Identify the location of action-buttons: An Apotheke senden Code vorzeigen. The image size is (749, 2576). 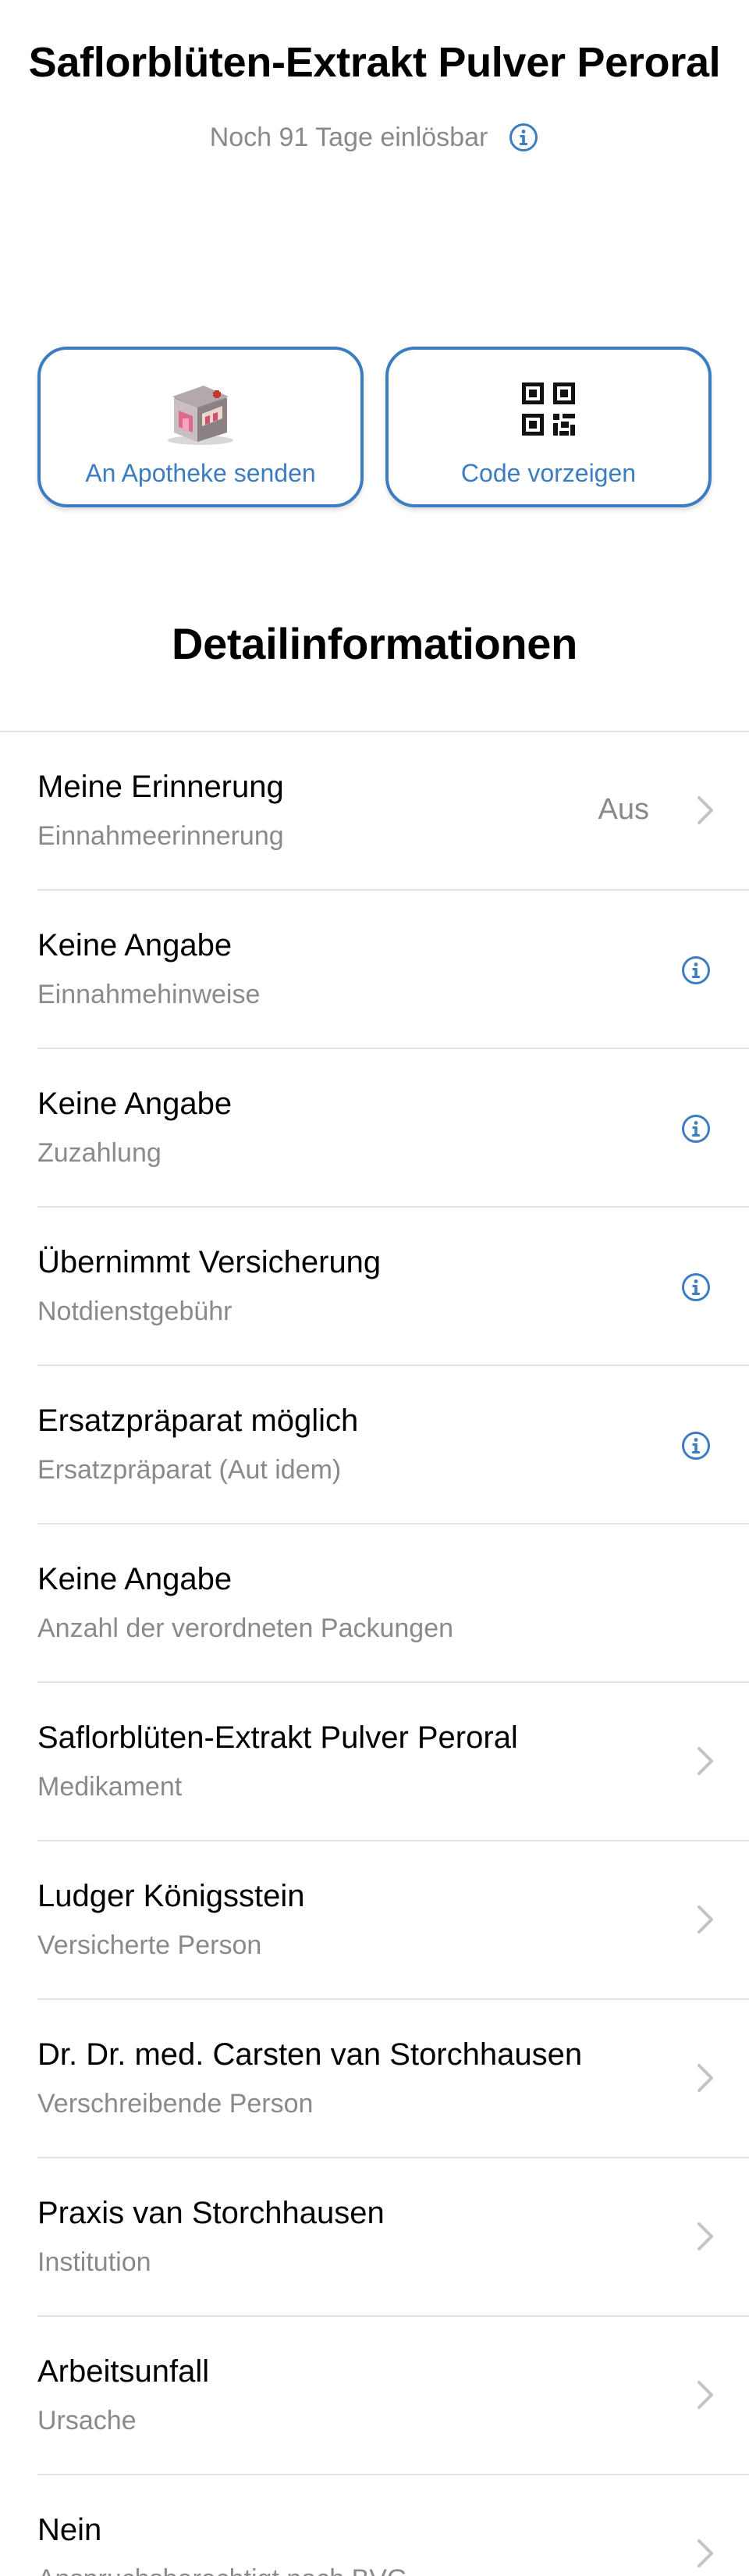
(374, 427).